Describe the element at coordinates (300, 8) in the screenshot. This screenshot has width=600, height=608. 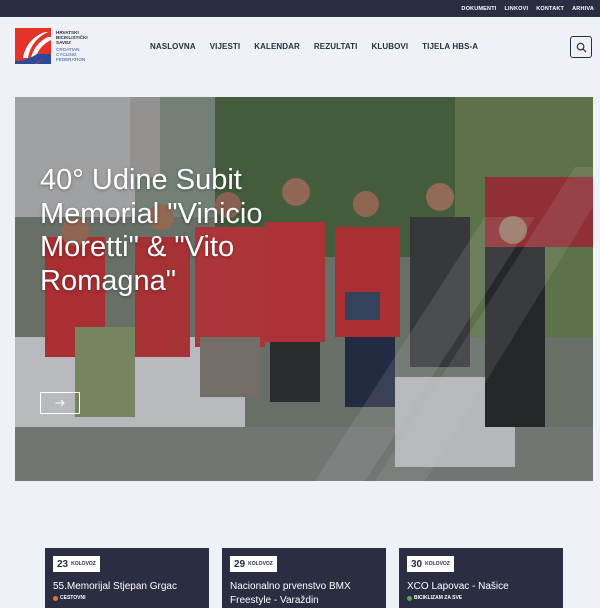
I see `top-utility-bar: DOKUMENTI LINKOVI KONTAKT ARHIVA` at that location.